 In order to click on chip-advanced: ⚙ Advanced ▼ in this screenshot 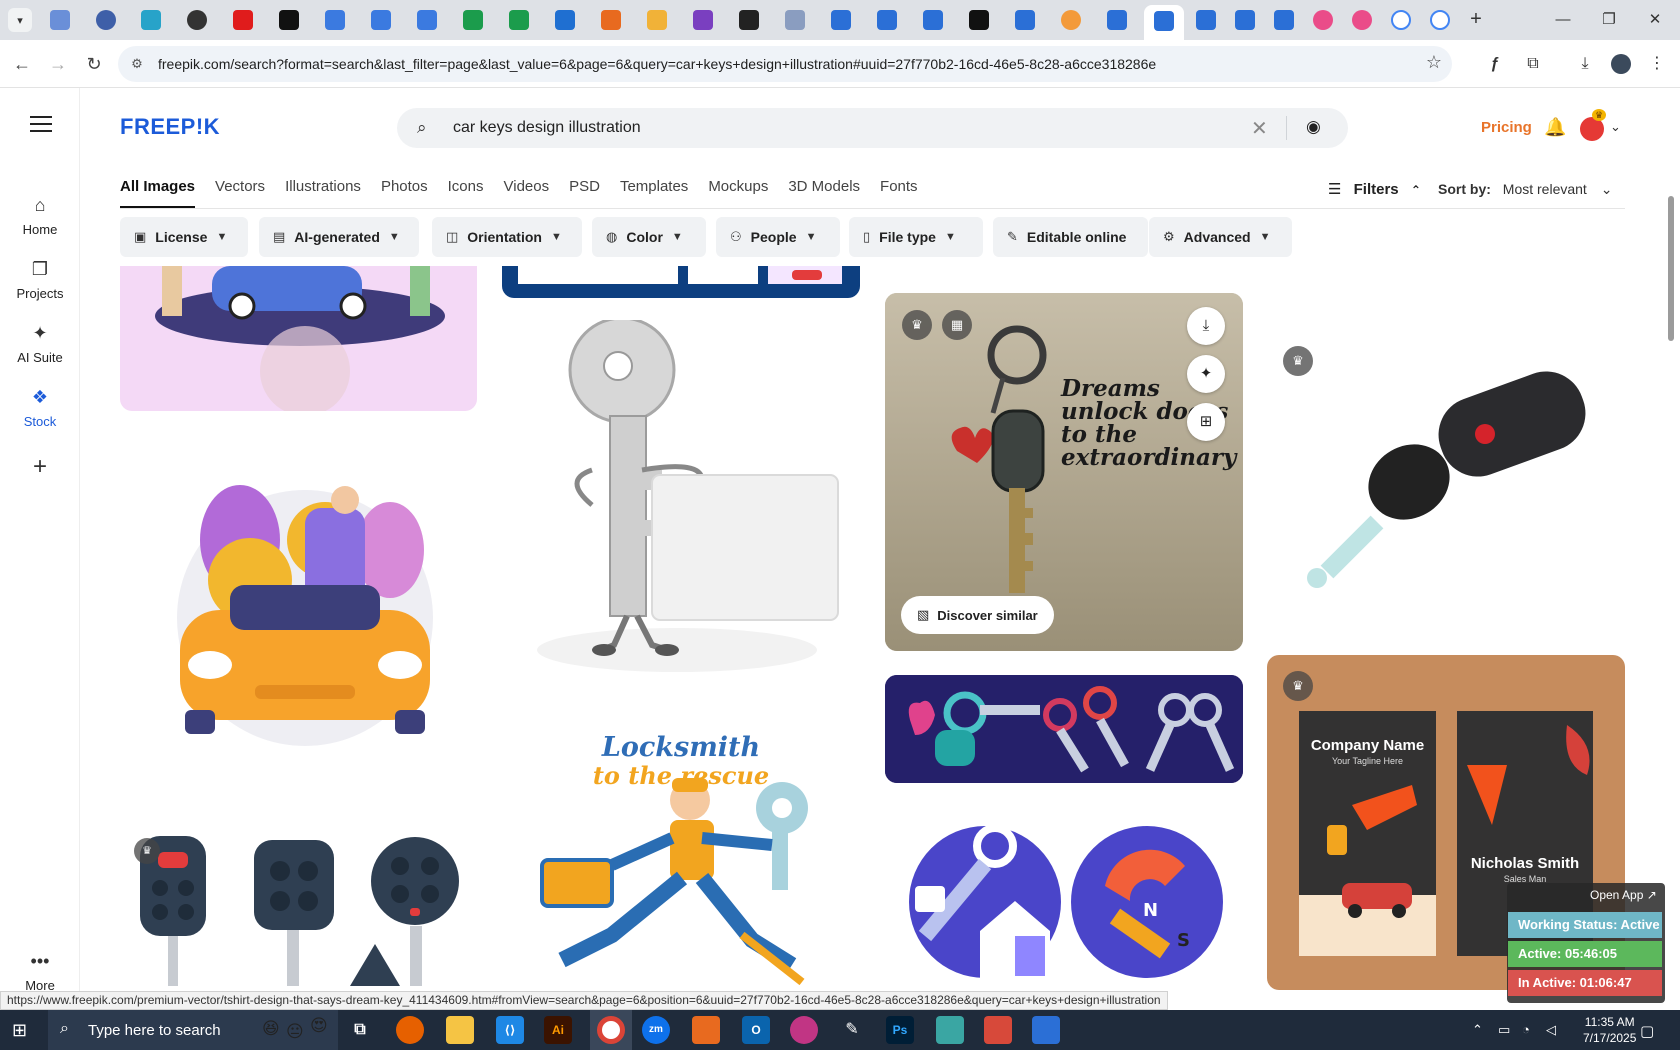, I will do `click(1220, 237)`.